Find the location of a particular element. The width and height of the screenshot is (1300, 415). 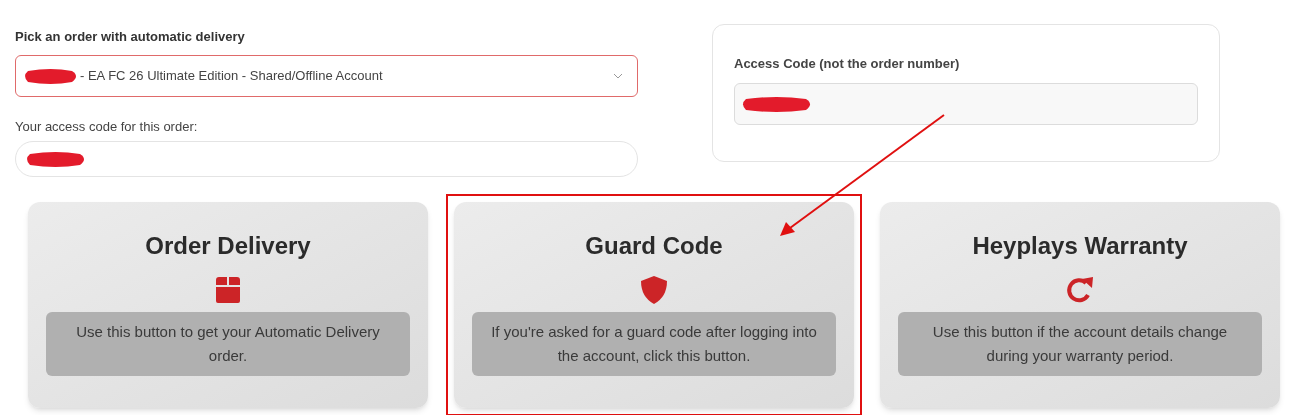

field-label: Your access code for this order: is located at coordinates (107, 126).